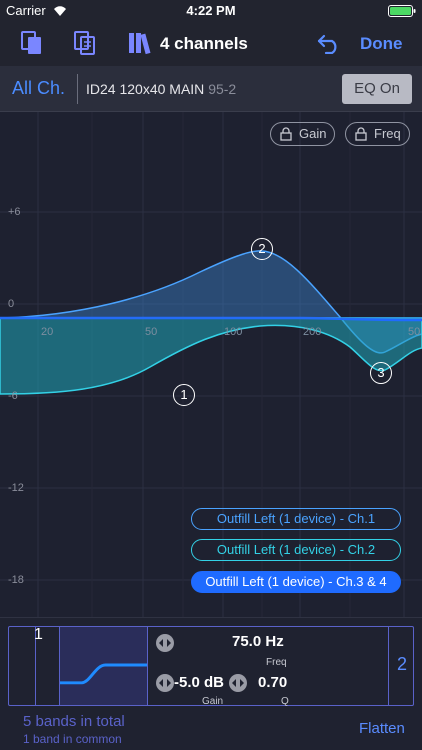 This screenshot has width=422, height=750. What do you see at coordinates (47, 332) in the screenshot?
I see `x-axis-label: 20` at bounding box center [47, 332].